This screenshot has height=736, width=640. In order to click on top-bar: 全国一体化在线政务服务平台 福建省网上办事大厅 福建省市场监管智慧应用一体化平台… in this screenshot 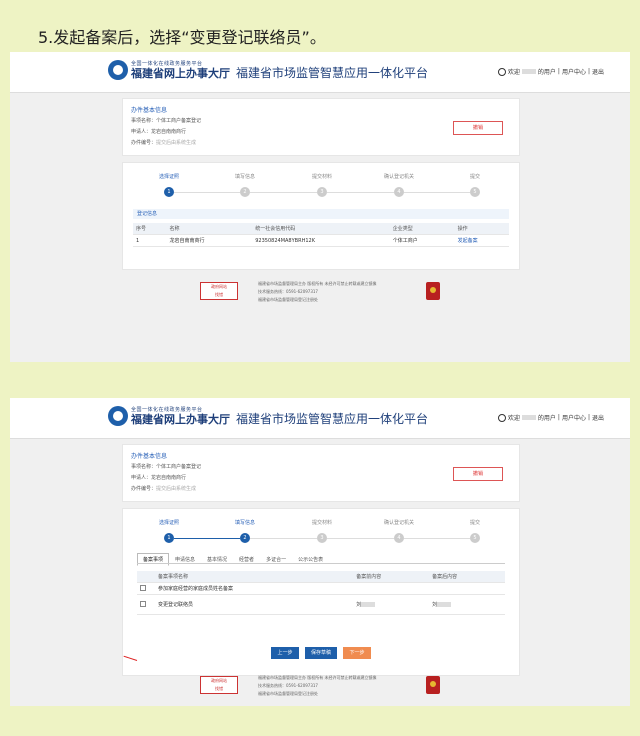, I will do `click(320, 418)`.